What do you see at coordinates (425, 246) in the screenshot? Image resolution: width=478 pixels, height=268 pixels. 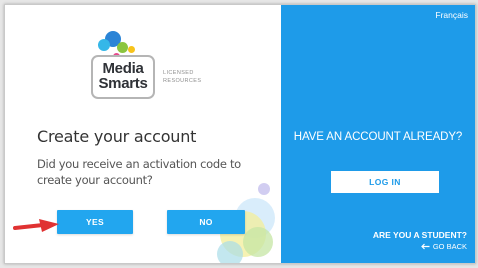 I see `arrow-left-icon` at bounding box center [425, 246].